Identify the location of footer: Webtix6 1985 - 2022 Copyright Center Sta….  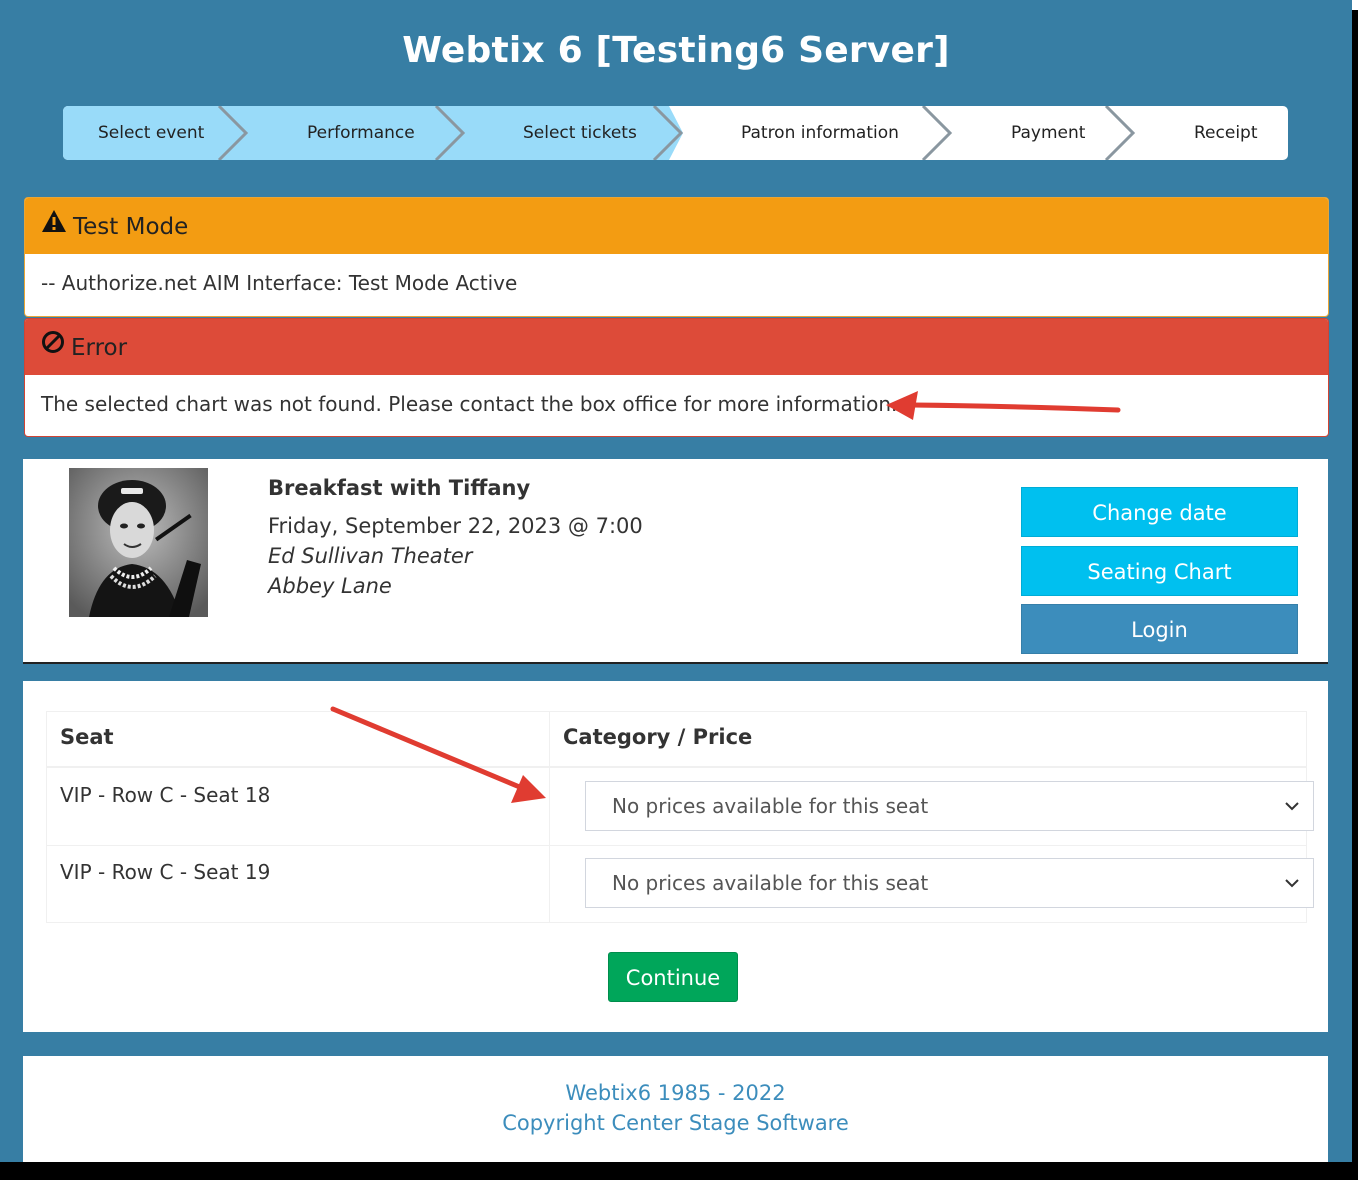
(675, 1109).